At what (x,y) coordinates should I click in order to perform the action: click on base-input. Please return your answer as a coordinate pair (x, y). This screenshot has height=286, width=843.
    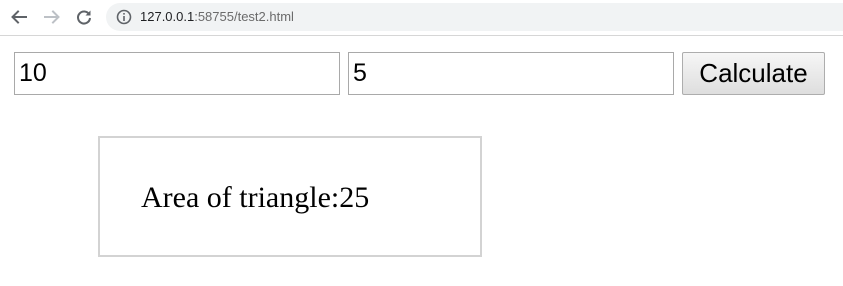
    Looking at the image, I should click on (177, 73).